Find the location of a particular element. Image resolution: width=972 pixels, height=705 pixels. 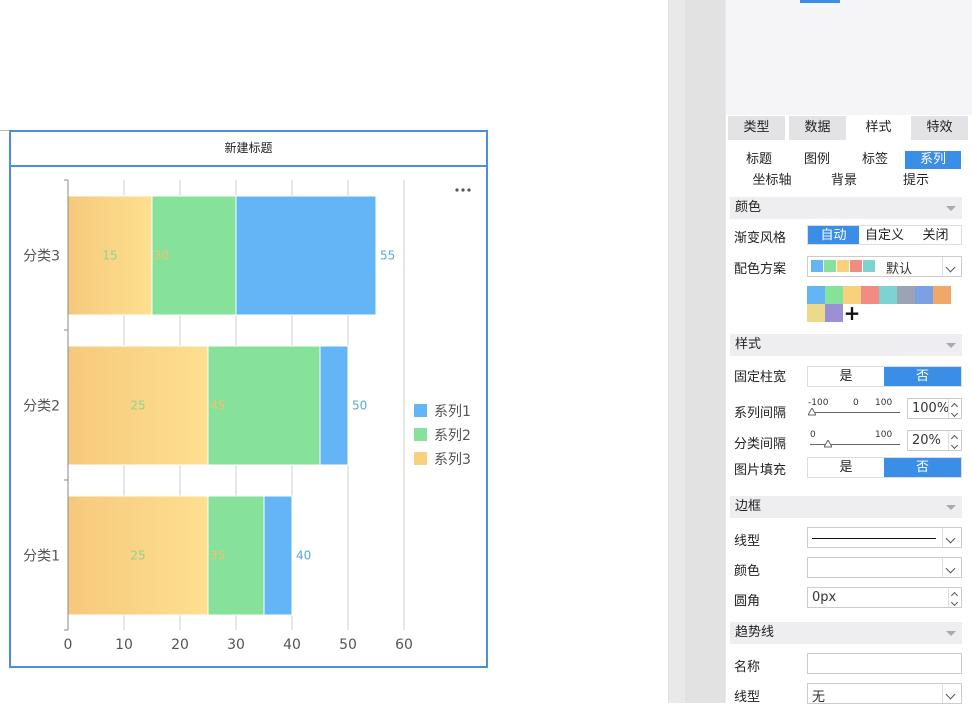

x-tick-label: 0 is located at coordinates (68, 645).